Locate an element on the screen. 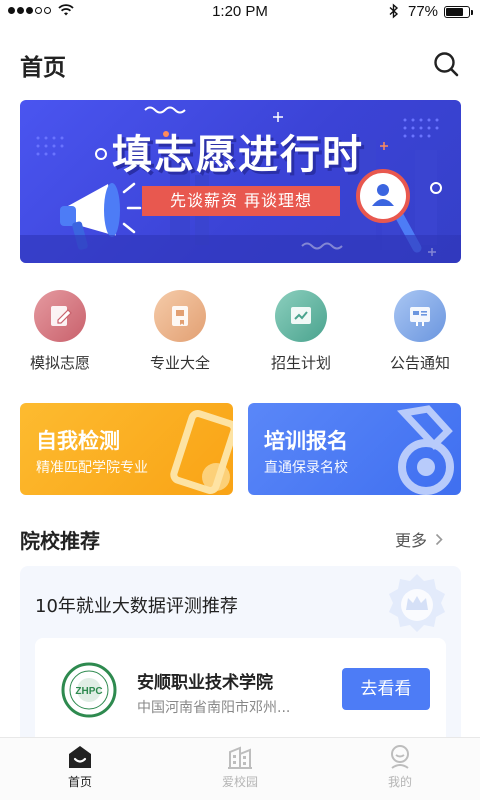 This screenshot has height=800, width=480. school-logo-text: ZHPC is located at coordinates (88, 691).